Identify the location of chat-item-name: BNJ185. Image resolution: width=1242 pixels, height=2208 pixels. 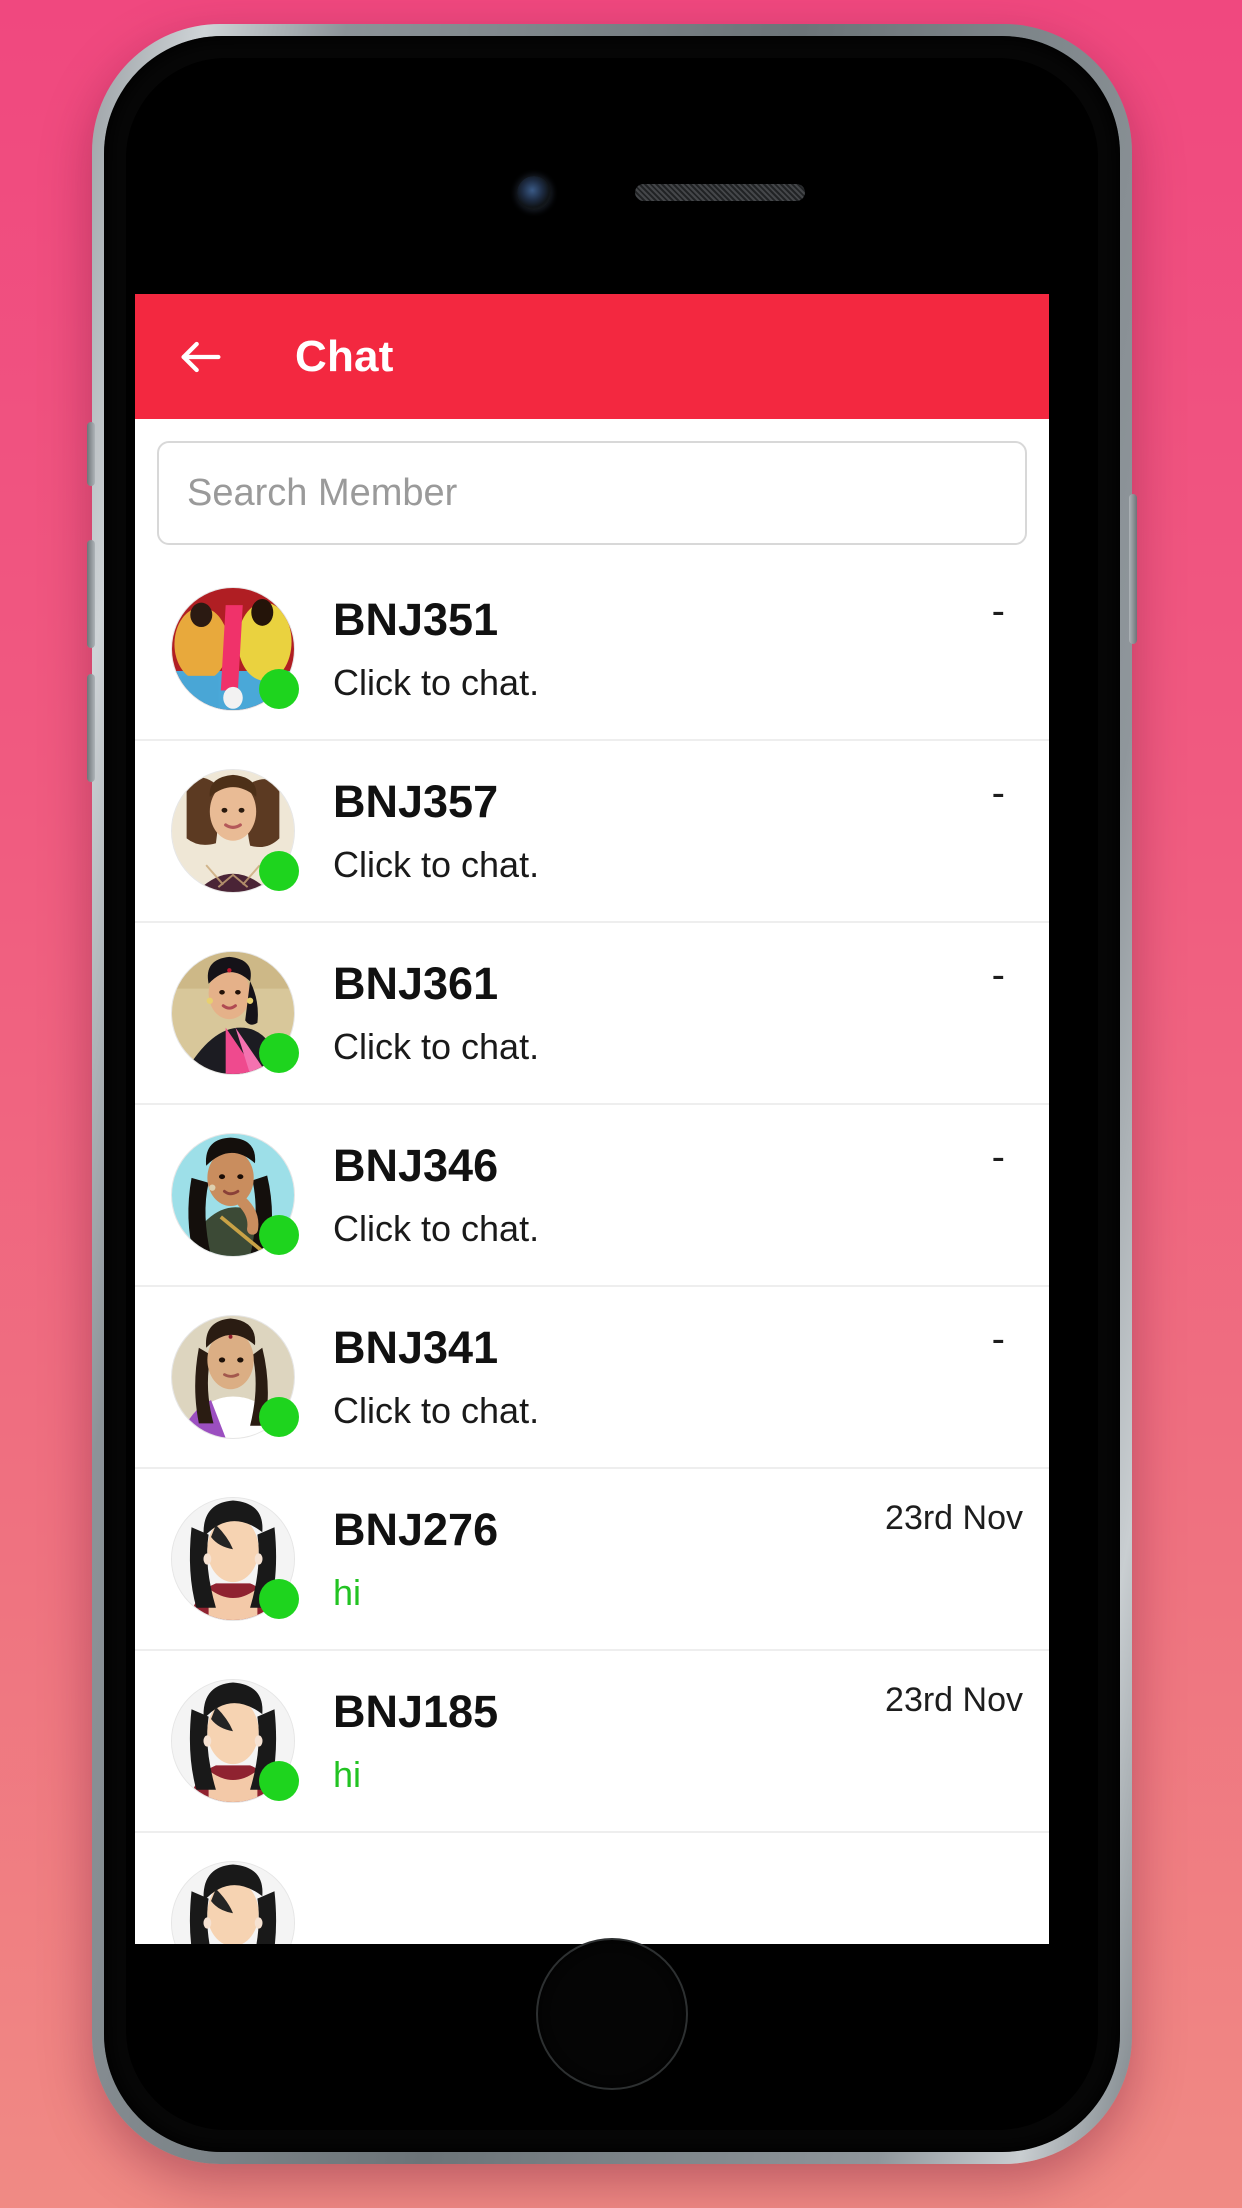
(416, 1712).